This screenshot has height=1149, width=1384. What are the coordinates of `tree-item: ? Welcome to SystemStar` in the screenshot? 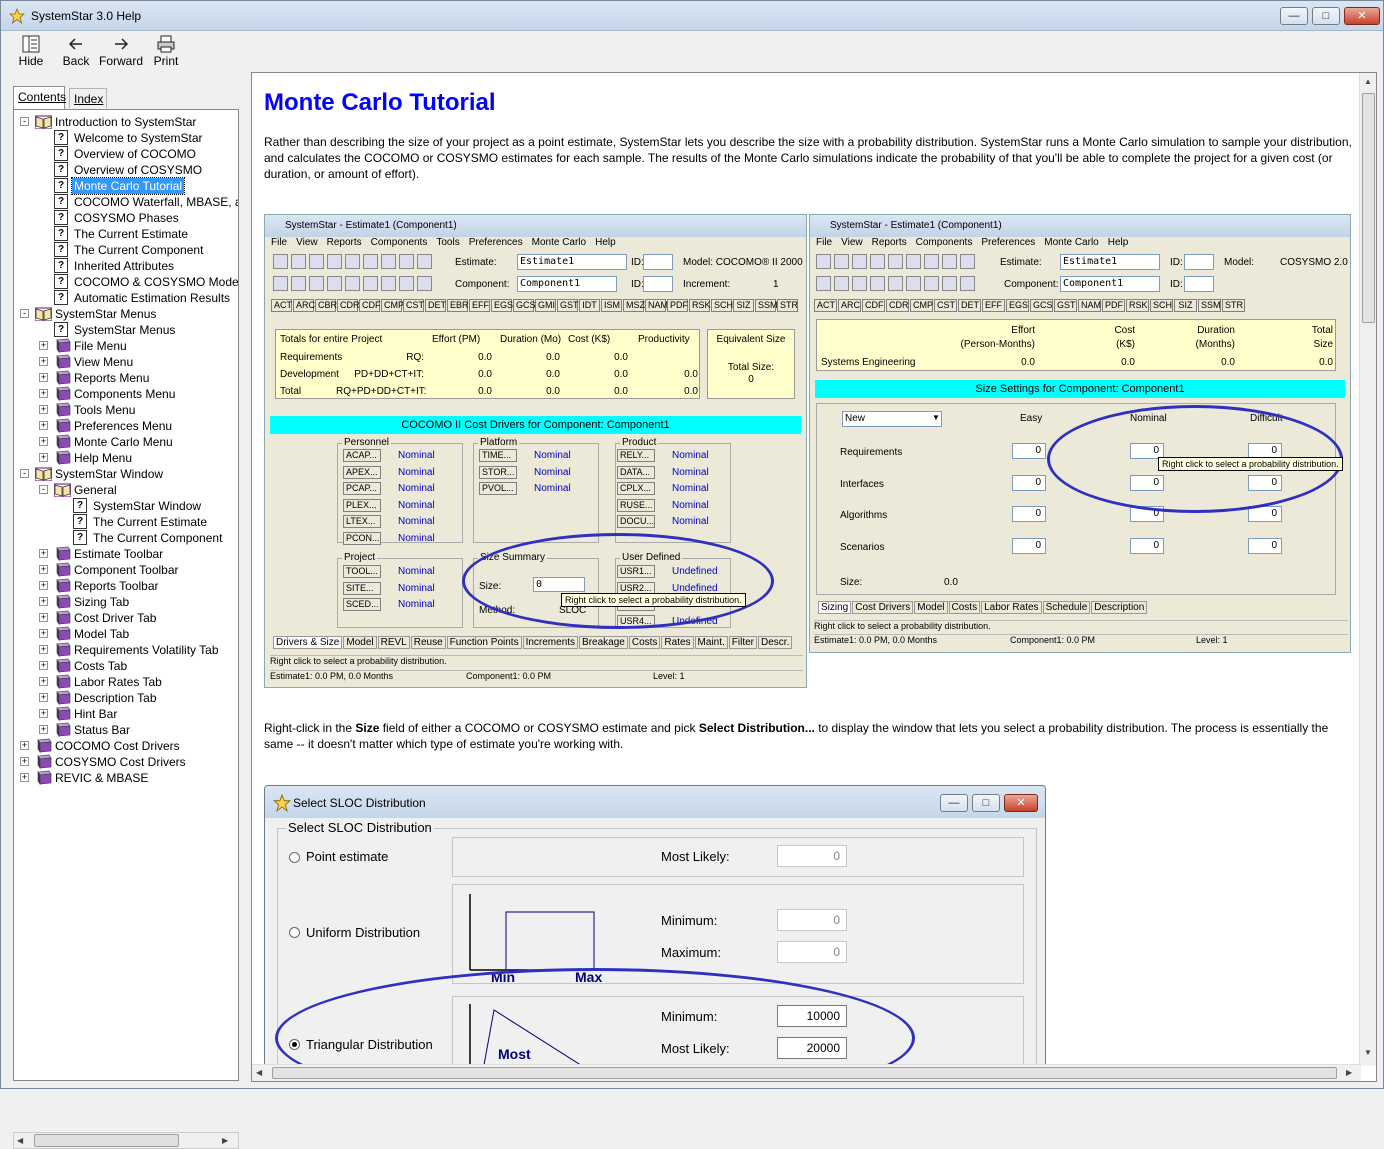 It's located at (126, 138).